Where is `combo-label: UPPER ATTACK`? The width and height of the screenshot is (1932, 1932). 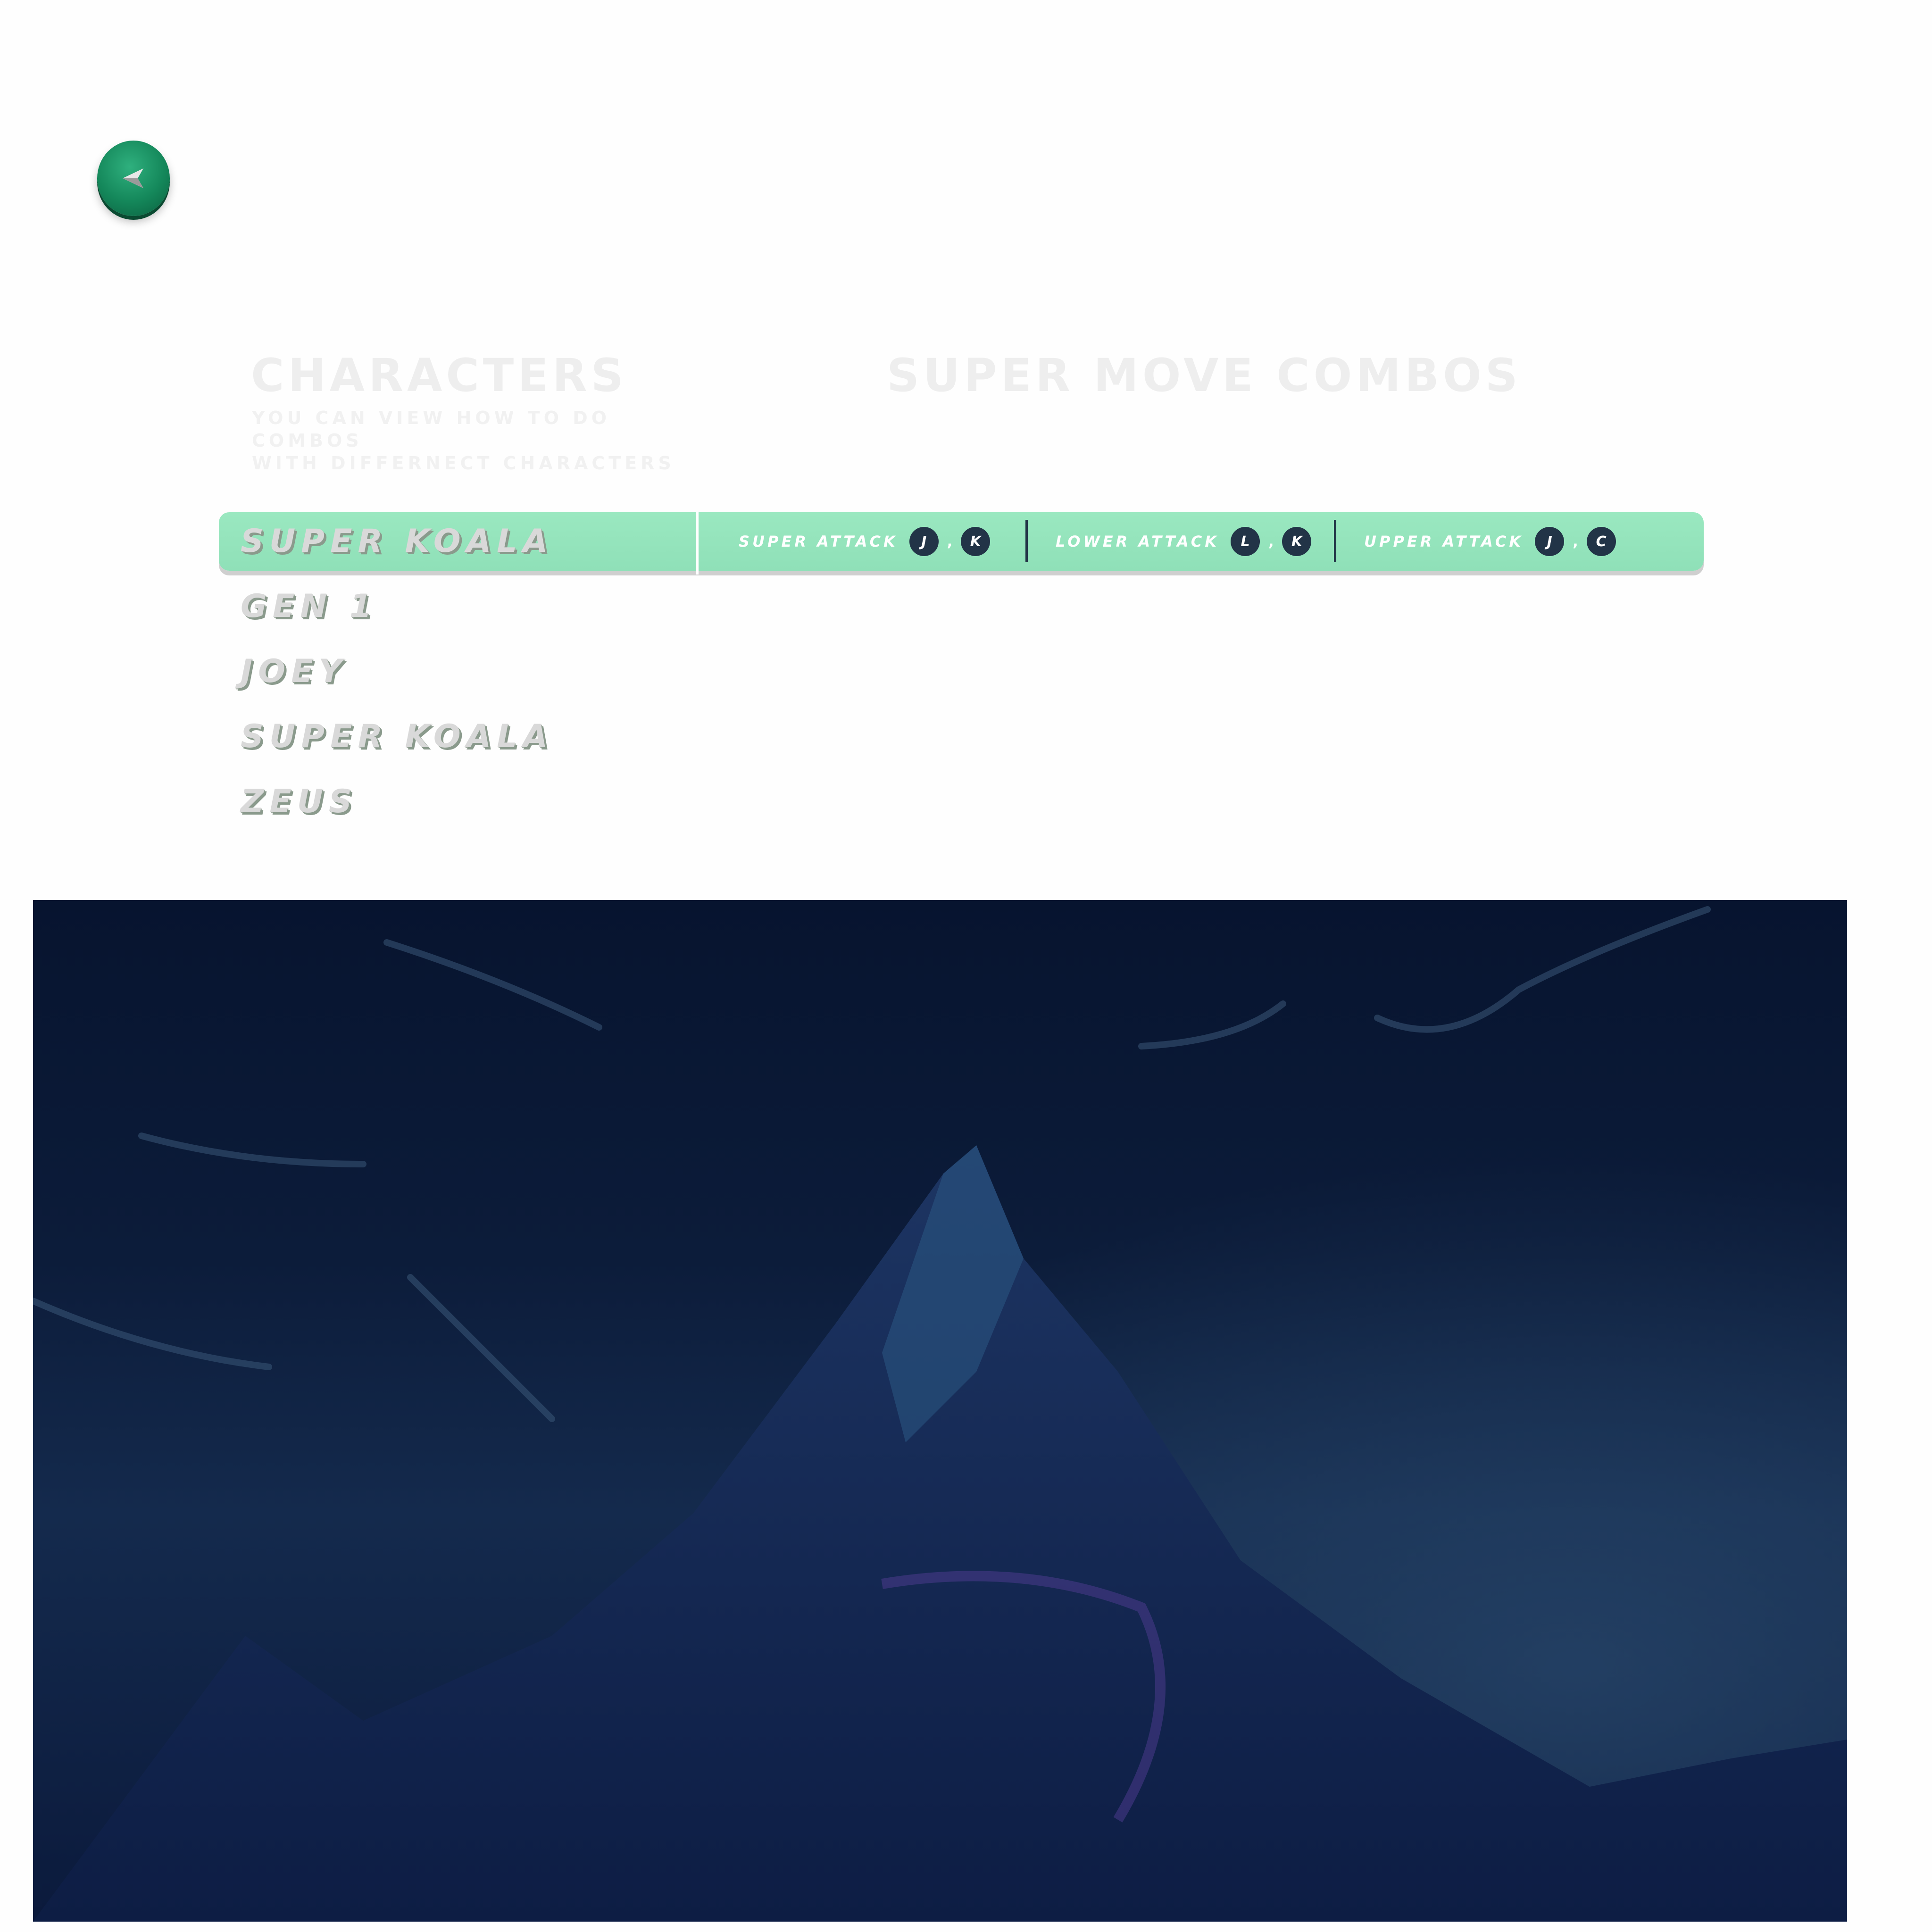
combo-label: UPPER ATTACK is located at coordinates (1444, 541).